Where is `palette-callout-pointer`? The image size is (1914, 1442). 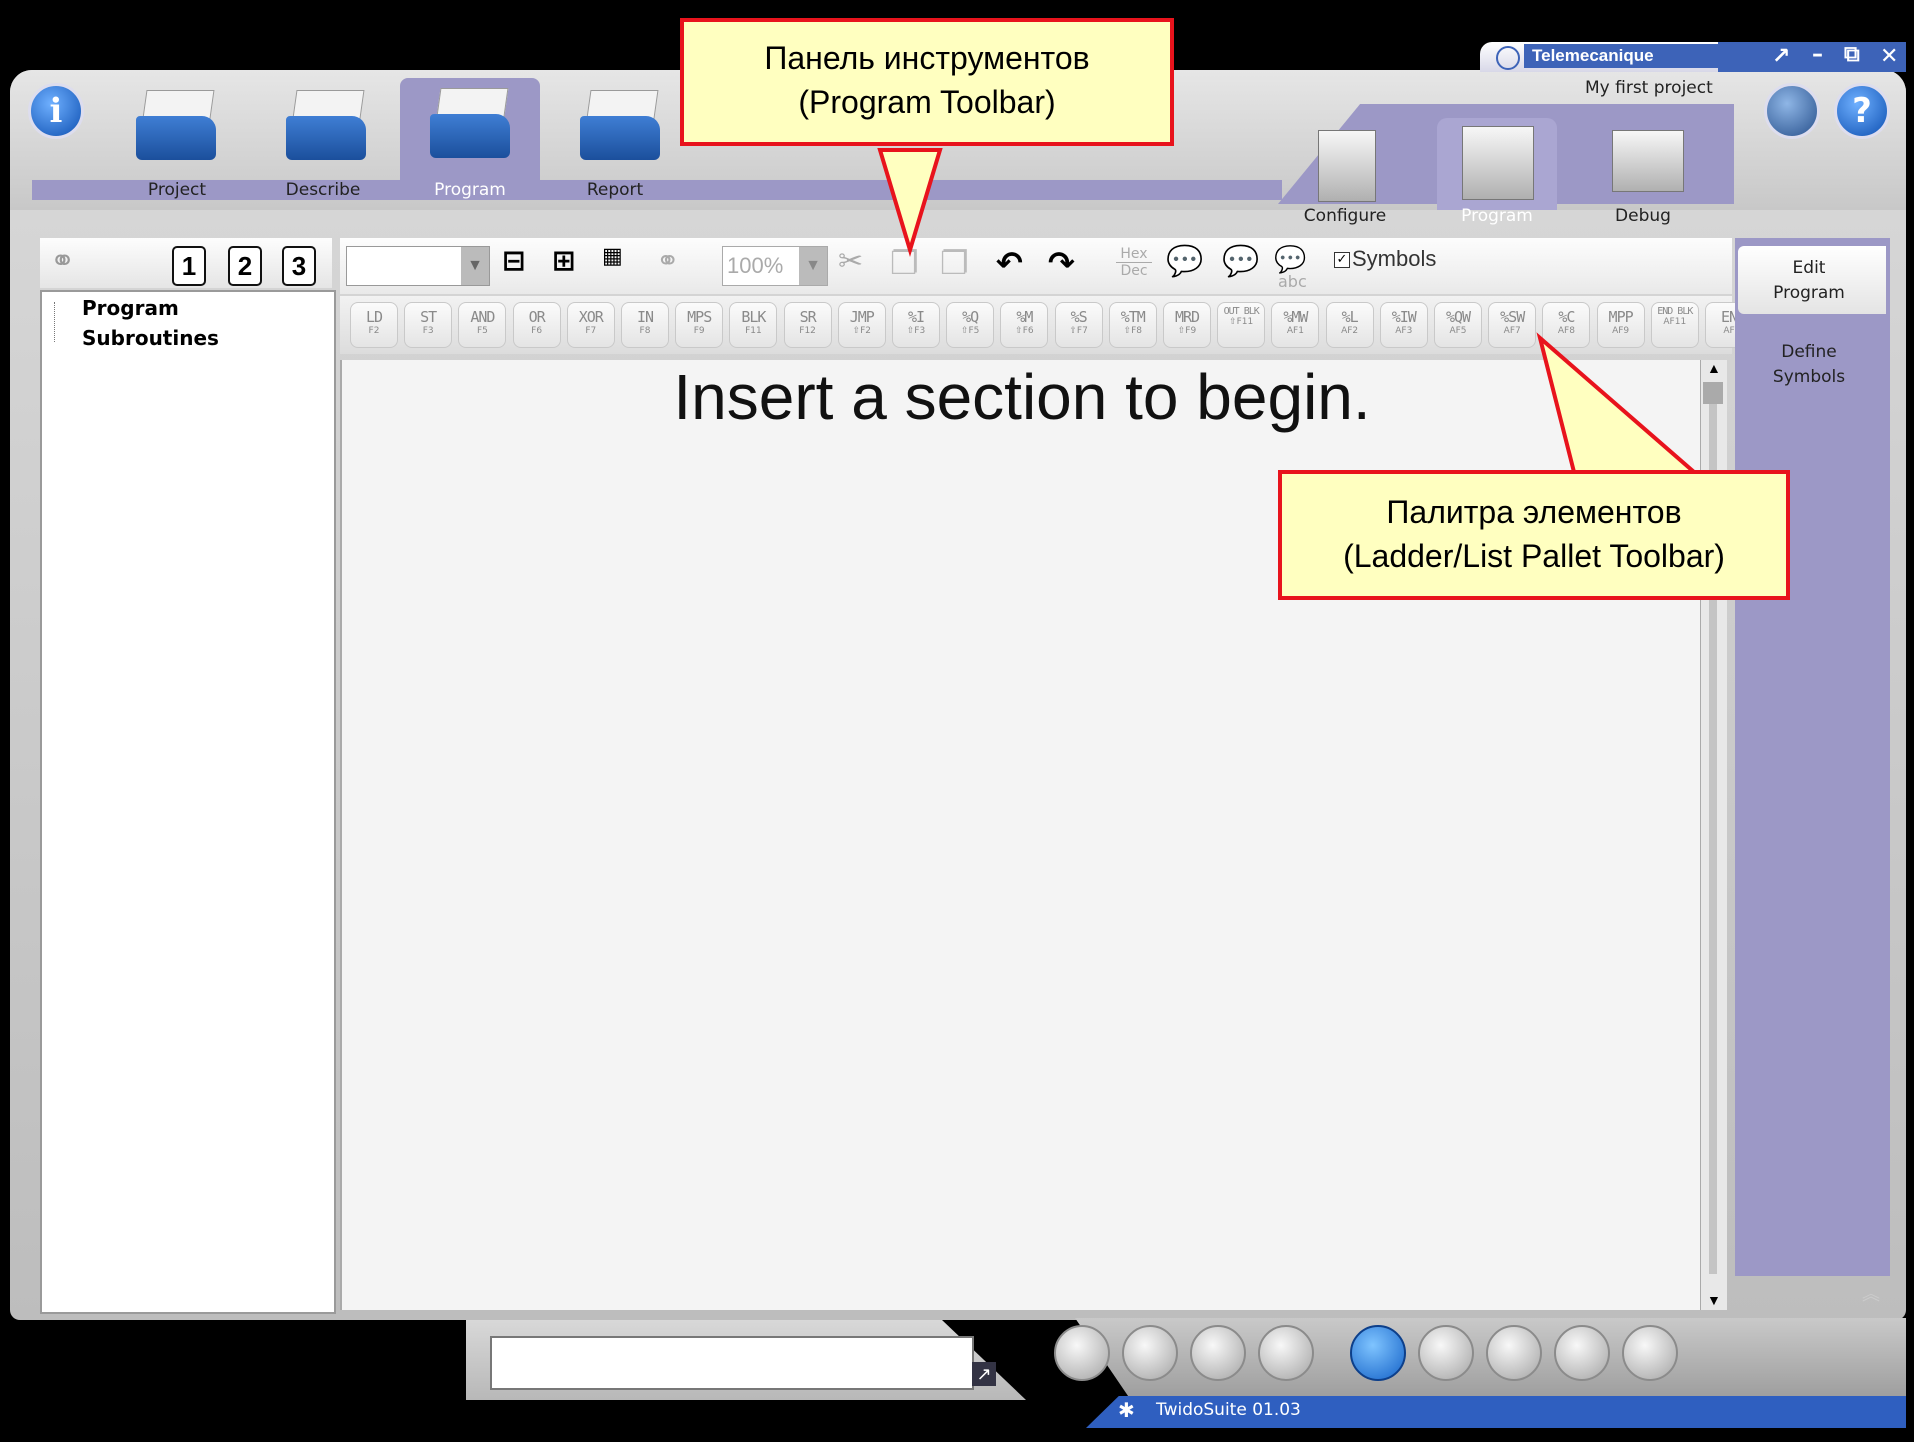
palette-callout-pointer is located at coordinates (1618, 403).